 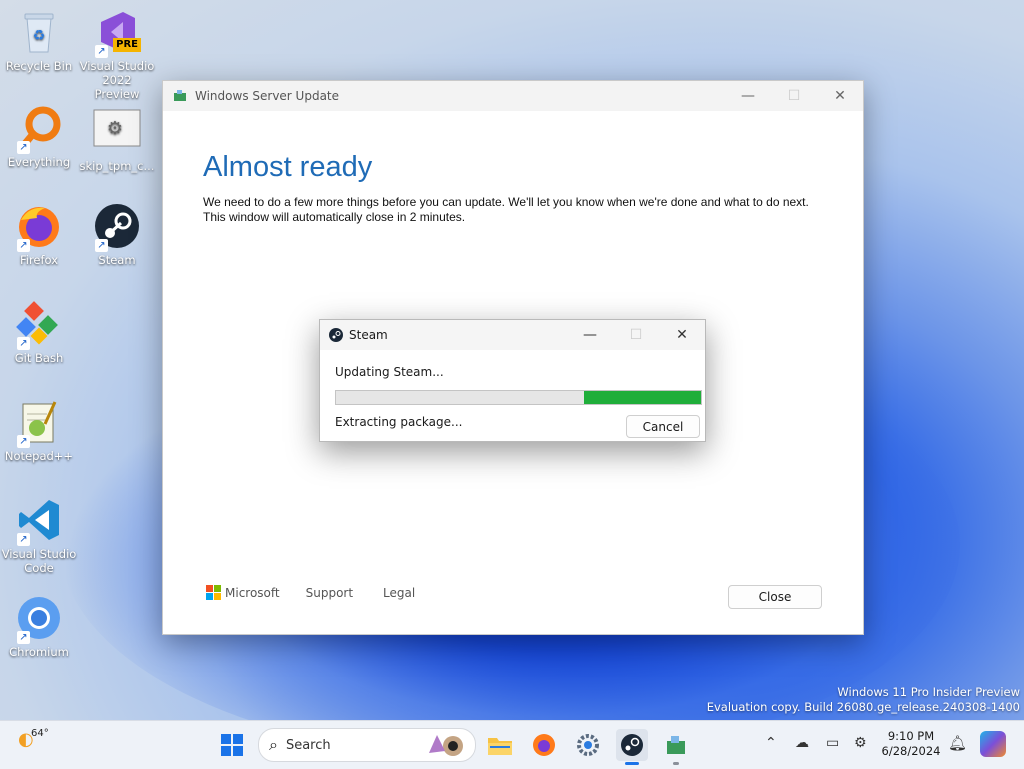 What do you see at coordinates (513, 96) in the screenshot?
I see `setup-titlebar: Windows Server Update — ☐ ✕` at bounding box center [513, 96].